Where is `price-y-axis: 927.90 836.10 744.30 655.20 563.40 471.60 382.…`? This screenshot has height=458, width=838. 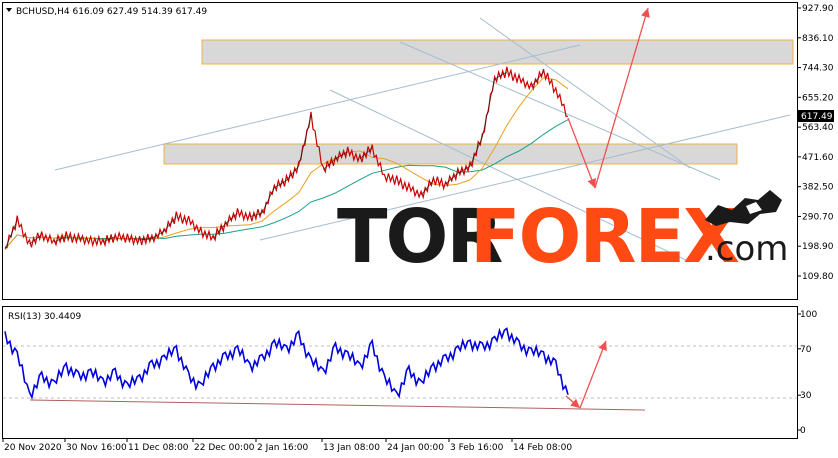
price-y-axis: 927.90 836.10 744.30 655.20 563.40 471.60 382.… is located at coordinates (815, 143).